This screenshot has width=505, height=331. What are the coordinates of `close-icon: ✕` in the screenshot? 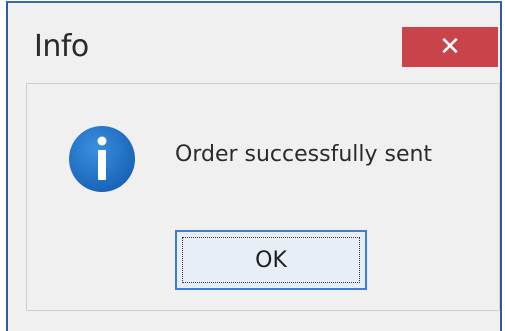 It's located at (450, 47).